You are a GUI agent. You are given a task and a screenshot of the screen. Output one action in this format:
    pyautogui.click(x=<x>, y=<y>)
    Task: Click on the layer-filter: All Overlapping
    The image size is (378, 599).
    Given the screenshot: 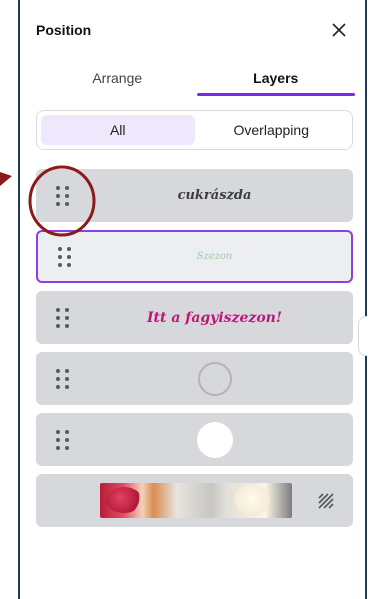 What is the action you would take?
    pyautogui.click(x=194, y=130)
    